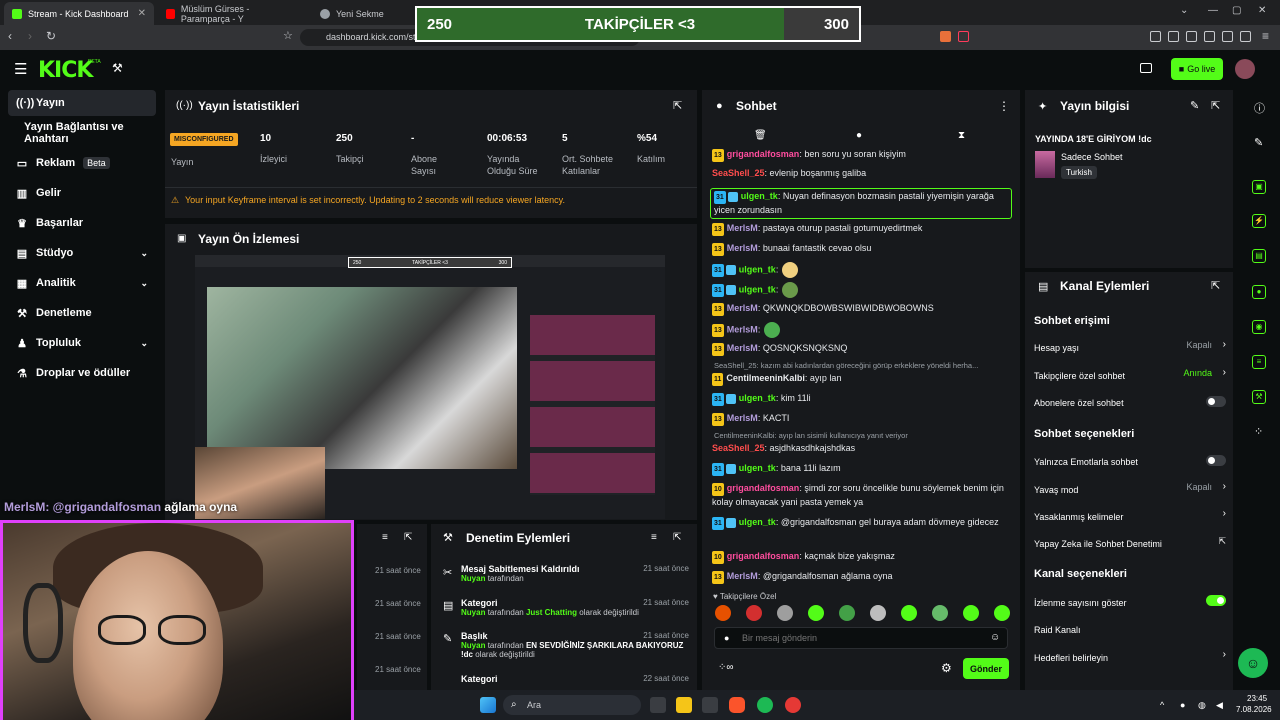 Image resolution: width=1280 pixels, height=720 pixels. I want to click on chat-message: 13 MerlsM: bunaai fantastik cevao olsu, so click(862, 249).